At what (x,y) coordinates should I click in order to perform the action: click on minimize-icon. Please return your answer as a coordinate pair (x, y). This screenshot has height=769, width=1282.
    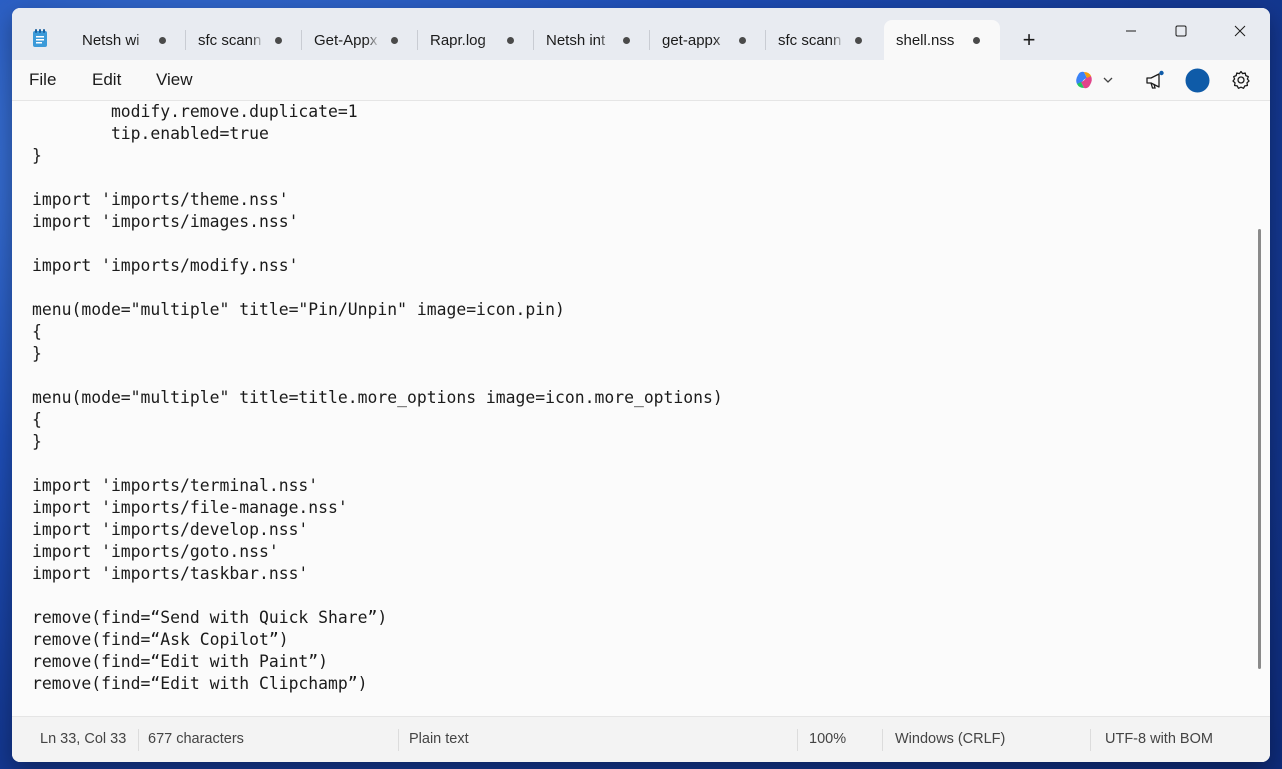
    Looking at the image, I should click on (1131, 31).